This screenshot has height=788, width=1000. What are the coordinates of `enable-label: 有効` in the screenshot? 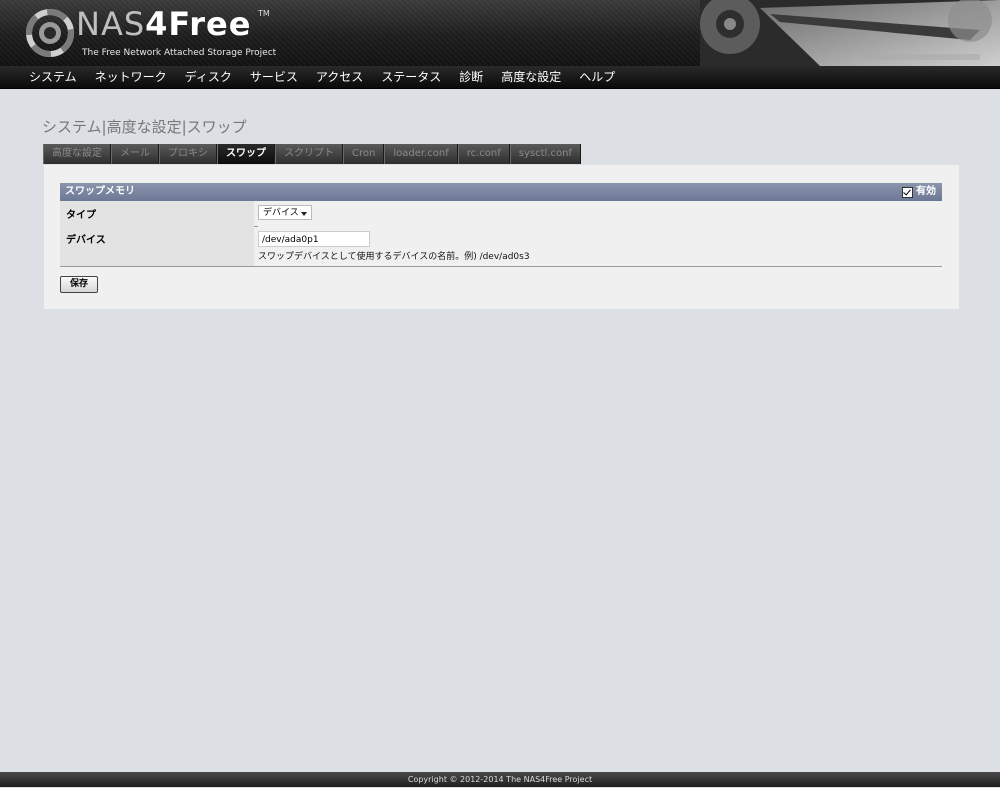 It's located at (926, 191).